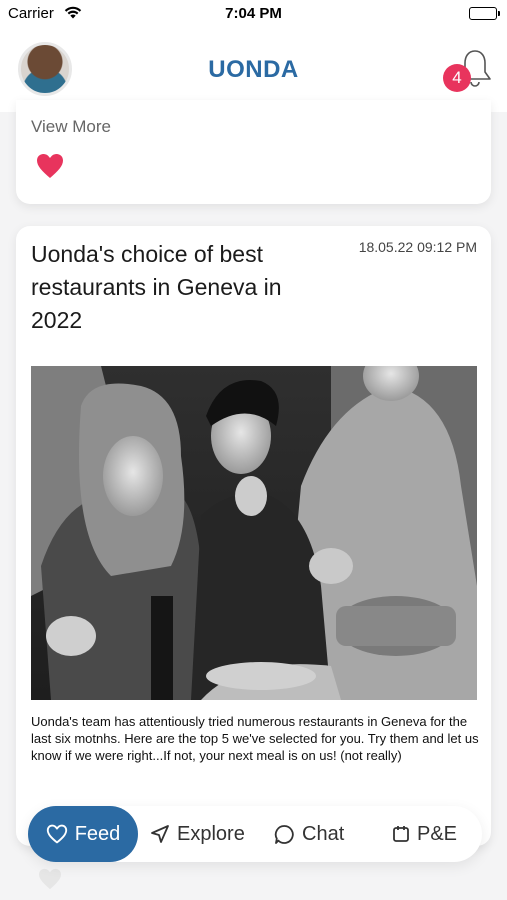 The height and width of the screenshot is (900, 507). I want to click on tab-chat-label: Chat, so click(323, 833).